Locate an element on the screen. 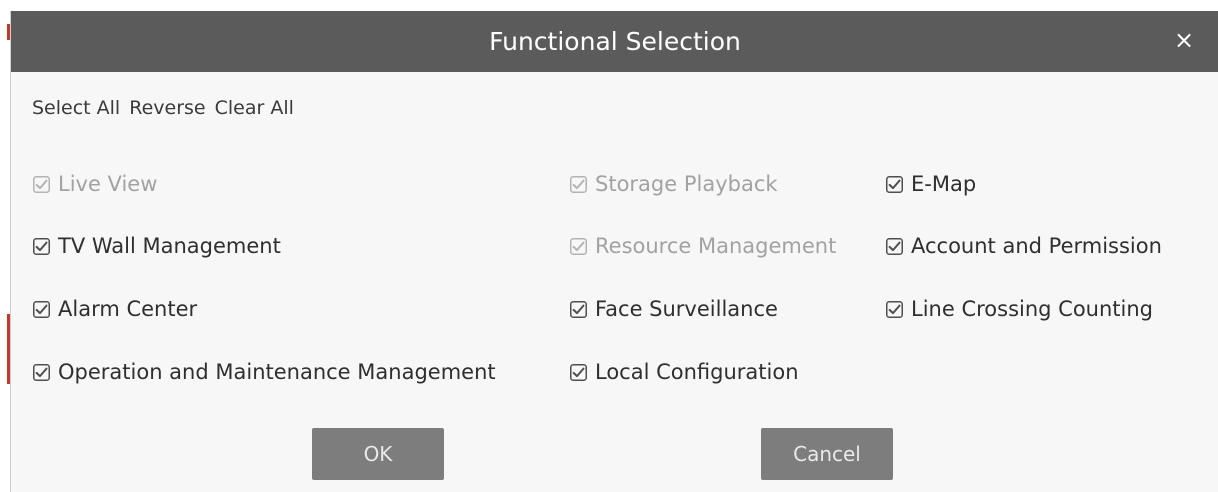 The width and height of the screenshot is (1218, 492). option-storage-playback: Storage Playback is located at coordinates (674, 184).